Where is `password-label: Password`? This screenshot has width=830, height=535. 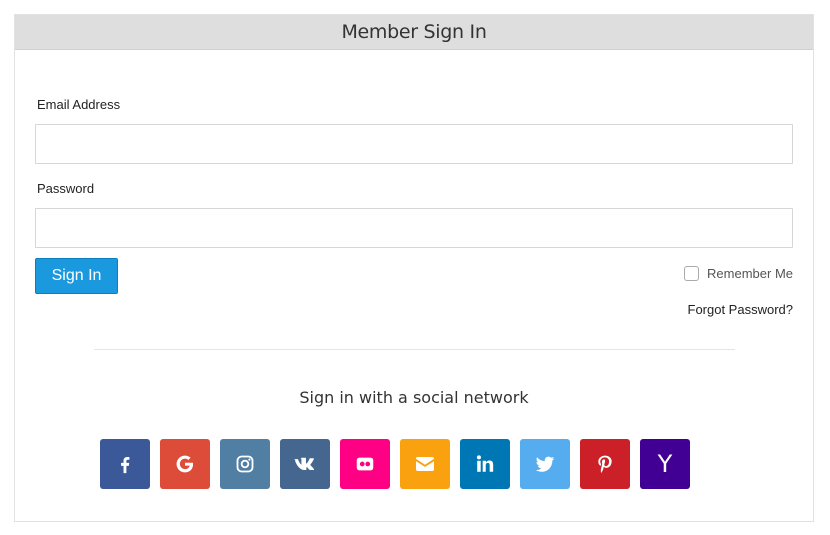 password-label: Password is located at coordinates (66, 188).